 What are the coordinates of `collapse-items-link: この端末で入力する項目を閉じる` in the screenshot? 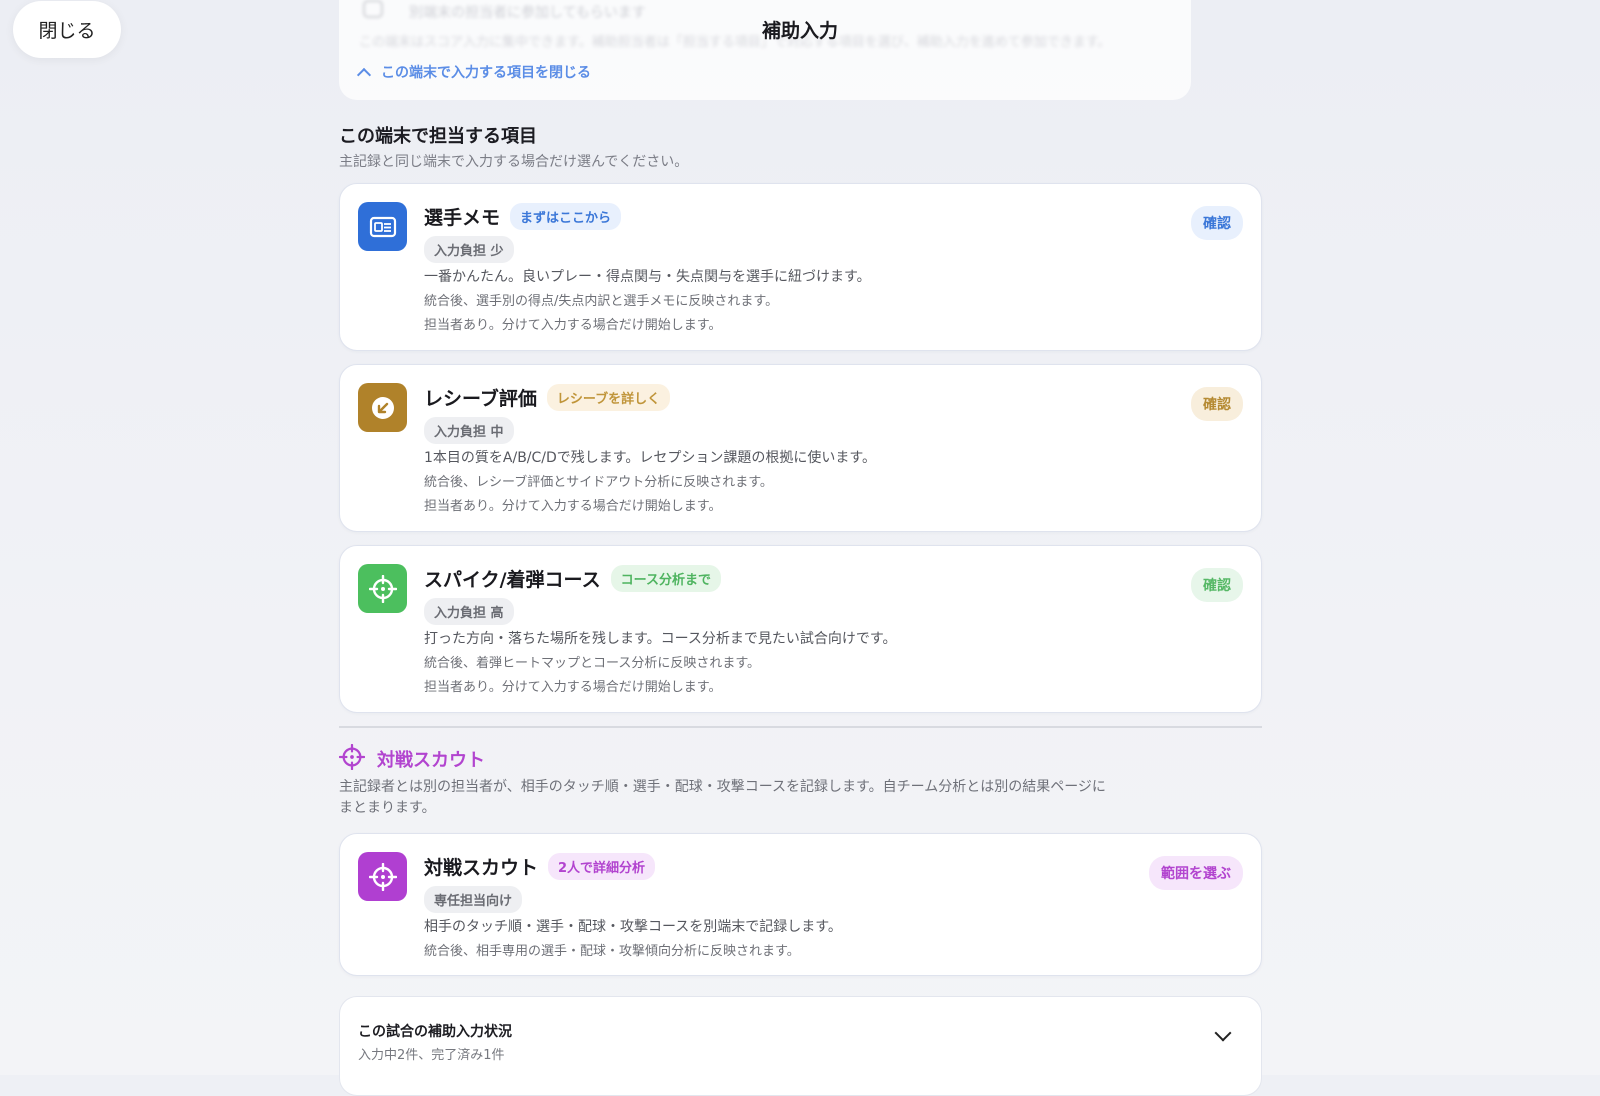 It's located at (475, 72).